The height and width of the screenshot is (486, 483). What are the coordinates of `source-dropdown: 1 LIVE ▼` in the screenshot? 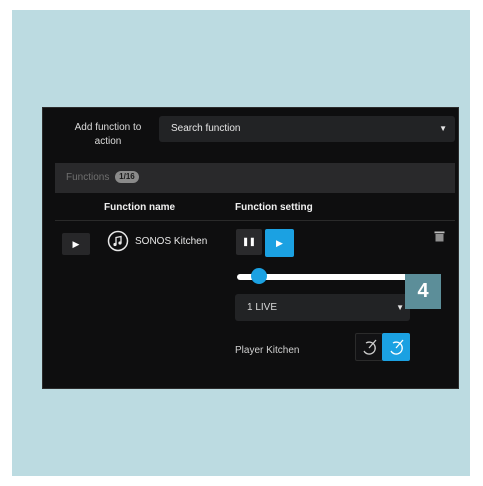 It's located at (322, 307).